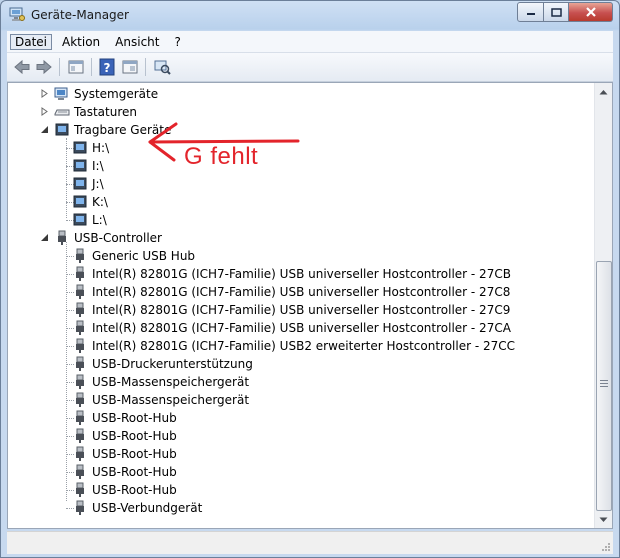 The image size is (620, 558). I want to click on tree-node-tastaturen: Tastaturen, so click(95, 112).